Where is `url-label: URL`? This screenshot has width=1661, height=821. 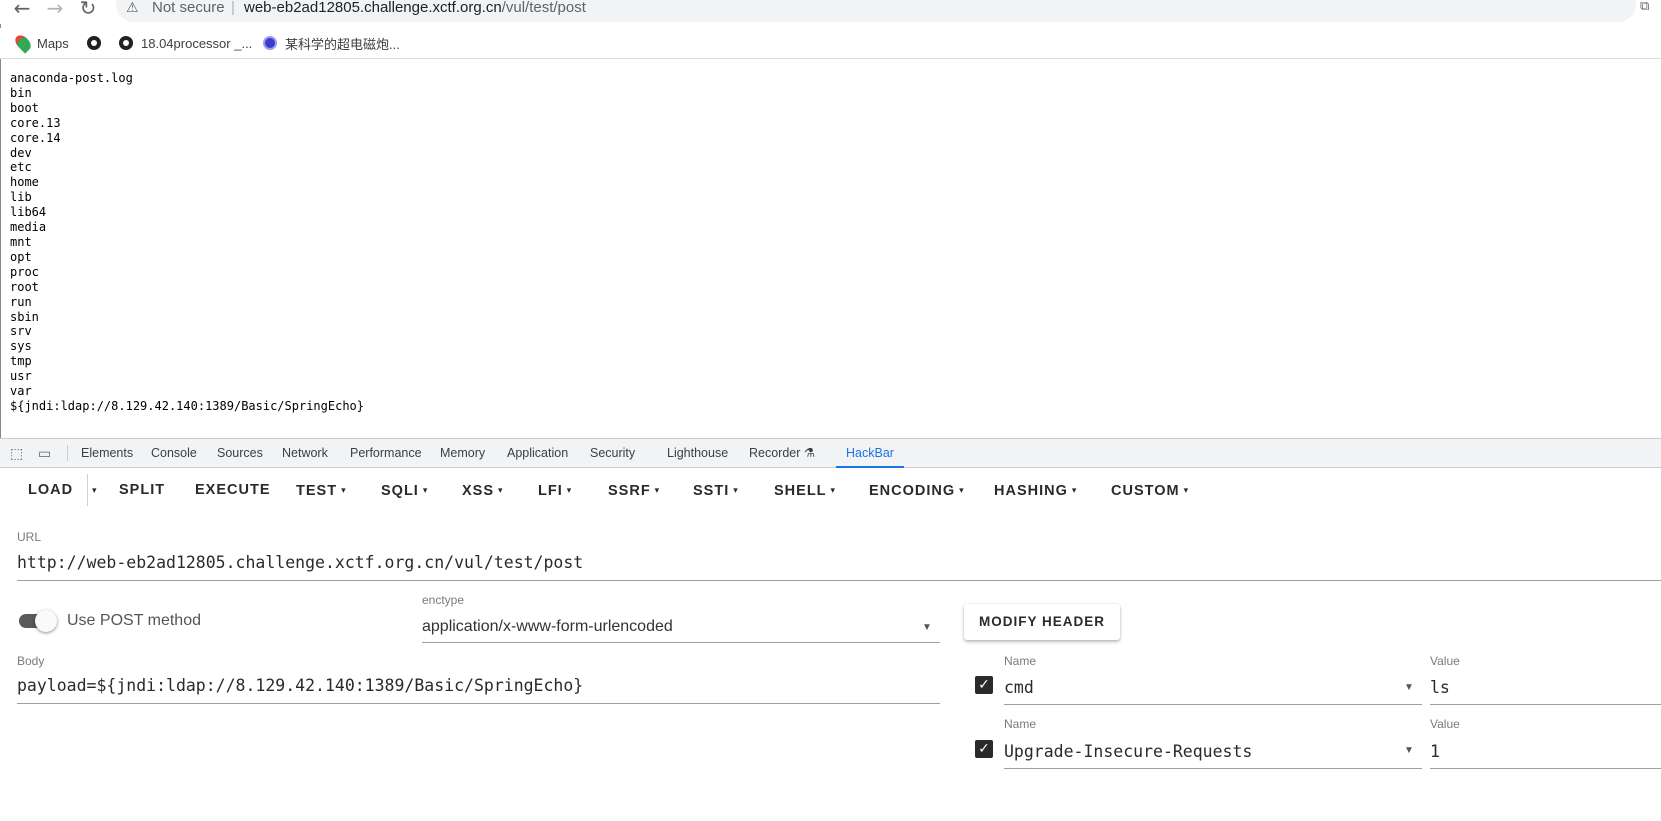 url-label: URL is located at coordinates (29, 537).